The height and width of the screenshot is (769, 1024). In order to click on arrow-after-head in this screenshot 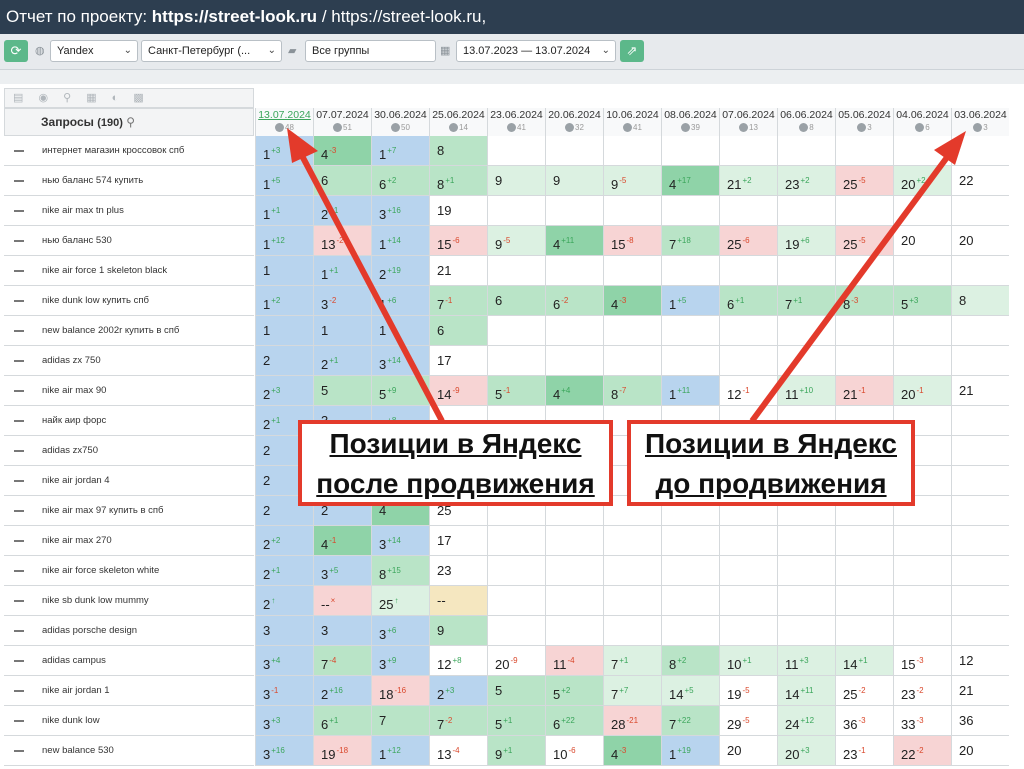, I will do `click(302, 145)`.